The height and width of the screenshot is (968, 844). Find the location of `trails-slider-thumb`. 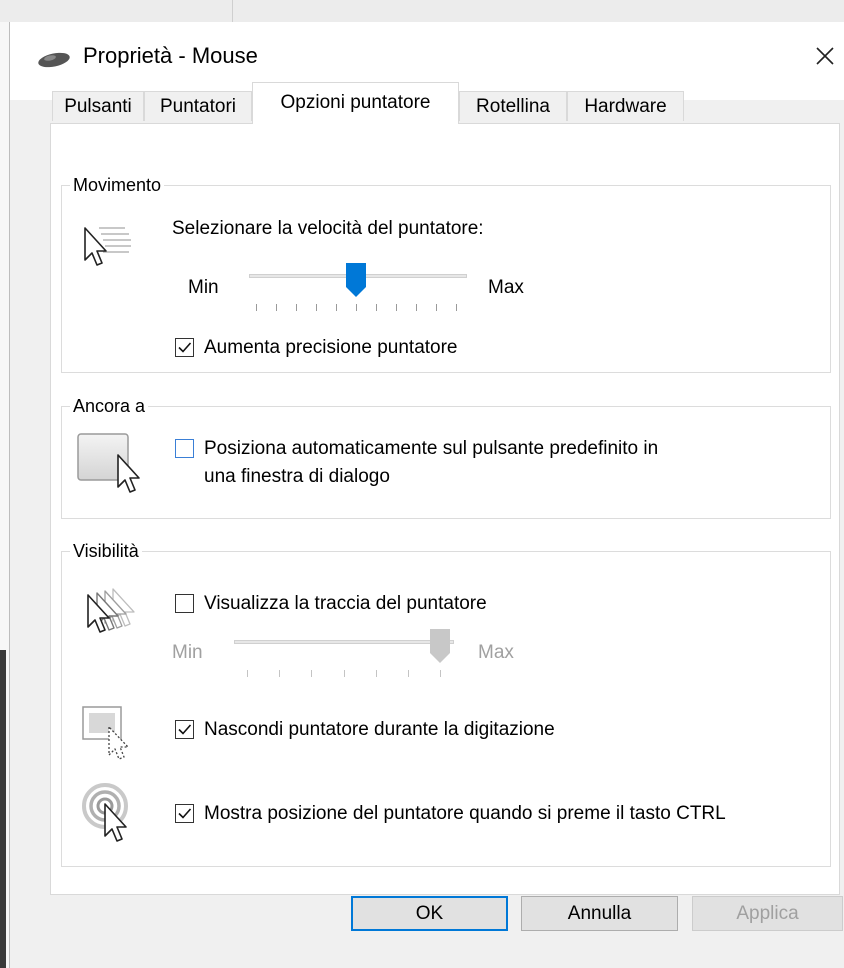

trails-slider-thumb is located at coordinates (440, 646).